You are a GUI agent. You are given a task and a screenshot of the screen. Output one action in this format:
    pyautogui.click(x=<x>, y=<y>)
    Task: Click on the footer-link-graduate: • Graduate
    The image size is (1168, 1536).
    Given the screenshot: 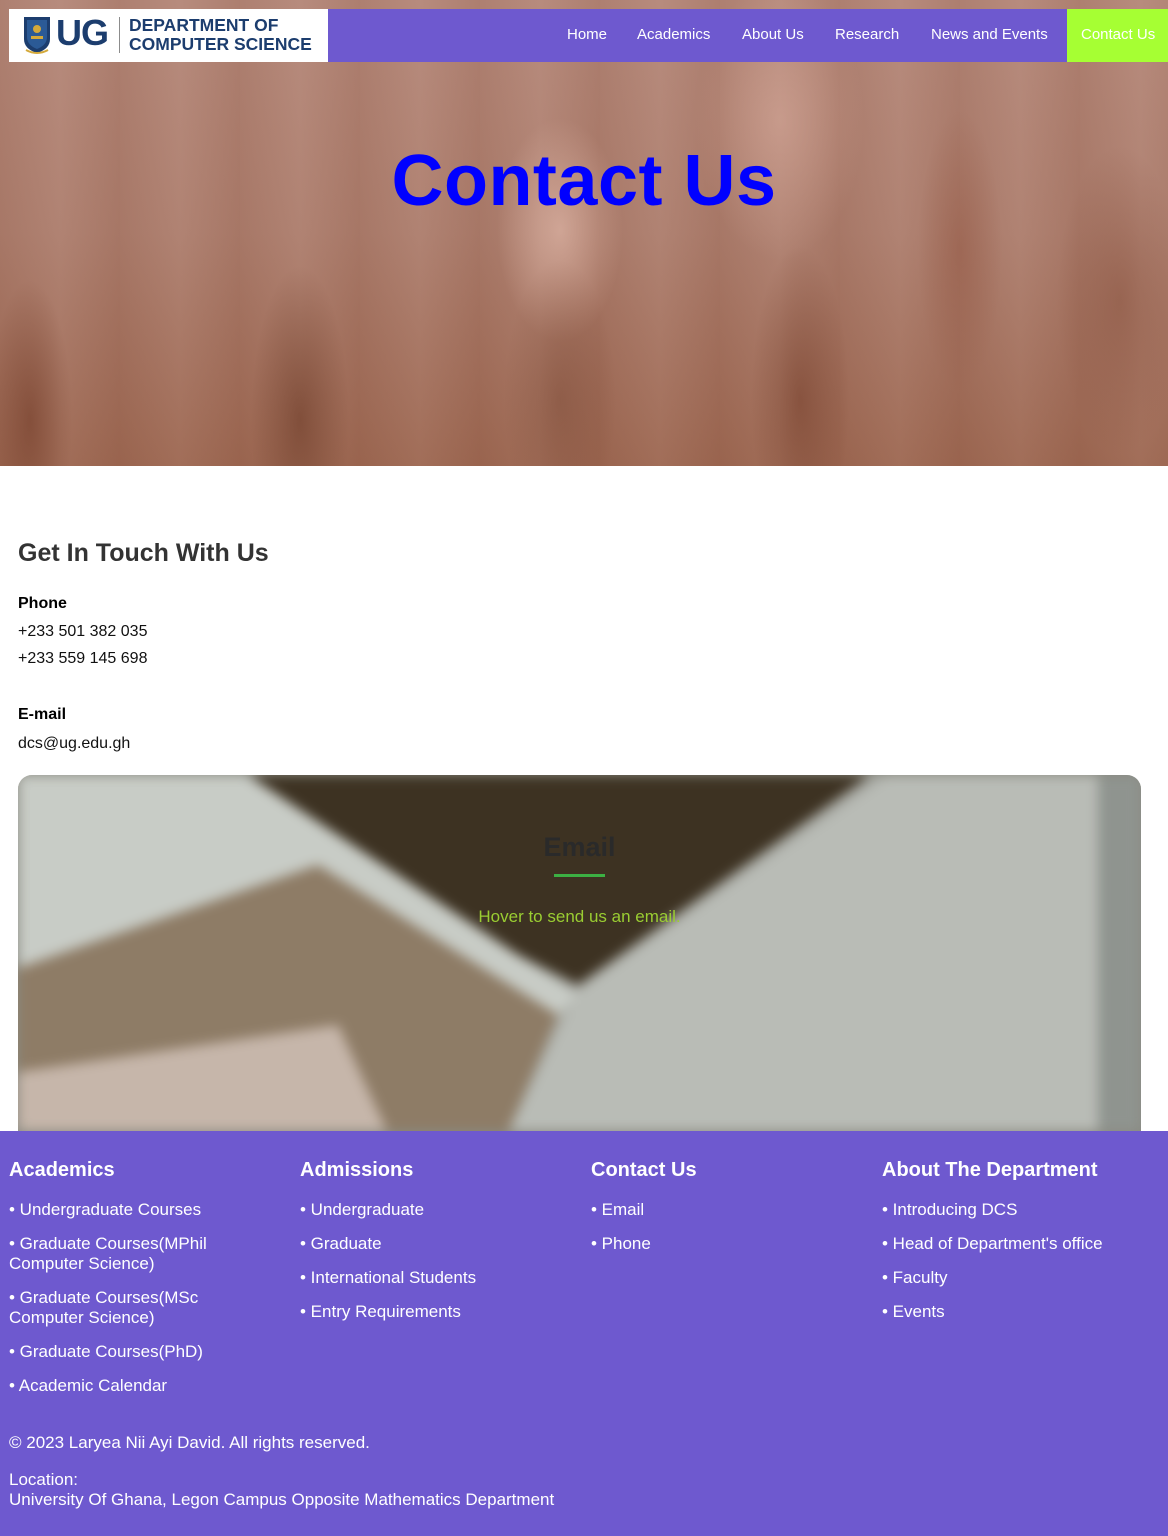 What is the action you would take?
    pyautogui.click(x=440, y=1244)
    